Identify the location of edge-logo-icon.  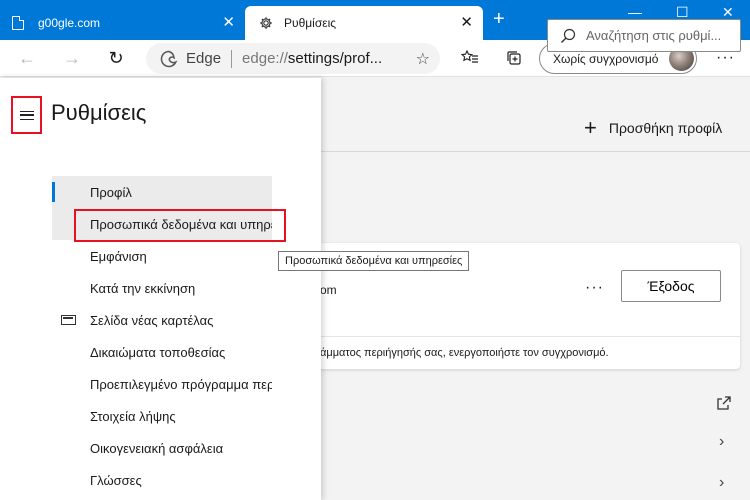
(169, 58).